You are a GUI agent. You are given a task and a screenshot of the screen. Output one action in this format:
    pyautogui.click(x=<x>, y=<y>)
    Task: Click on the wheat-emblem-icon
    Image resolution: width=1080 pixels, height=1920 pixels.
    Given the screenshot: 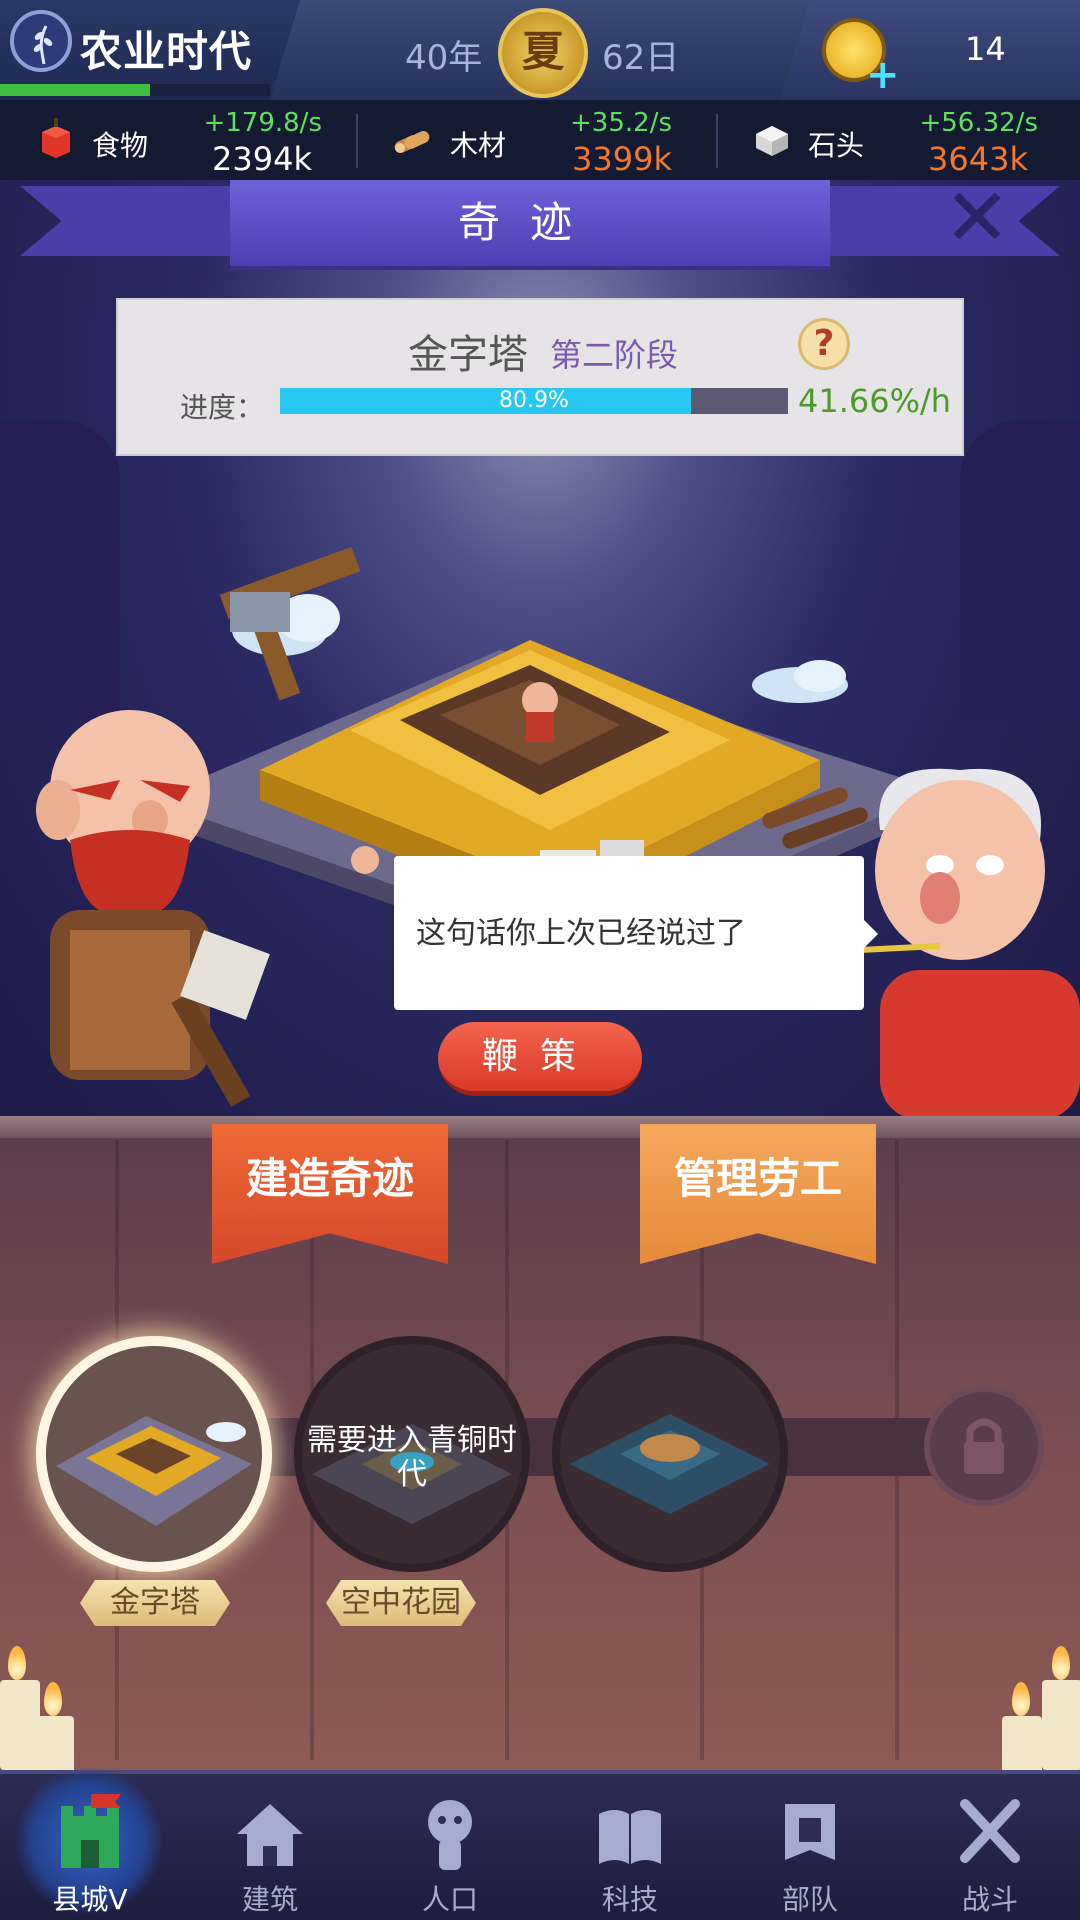 What is the action you would take?
    pyautogui.click(x=41, y=41)
    